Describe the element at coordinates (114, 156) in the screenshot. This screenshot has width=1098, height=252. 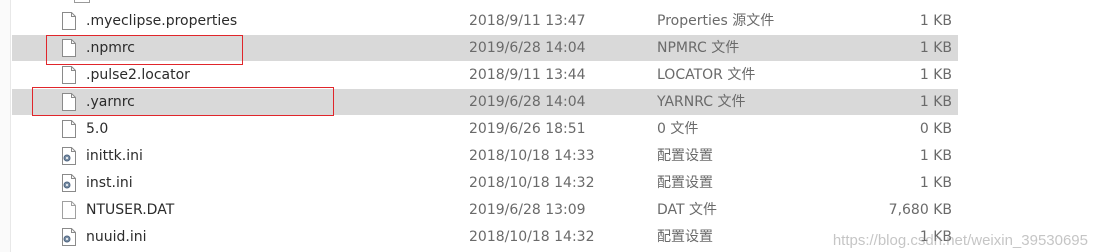
I see `file-name: inittk.ini` at that location.